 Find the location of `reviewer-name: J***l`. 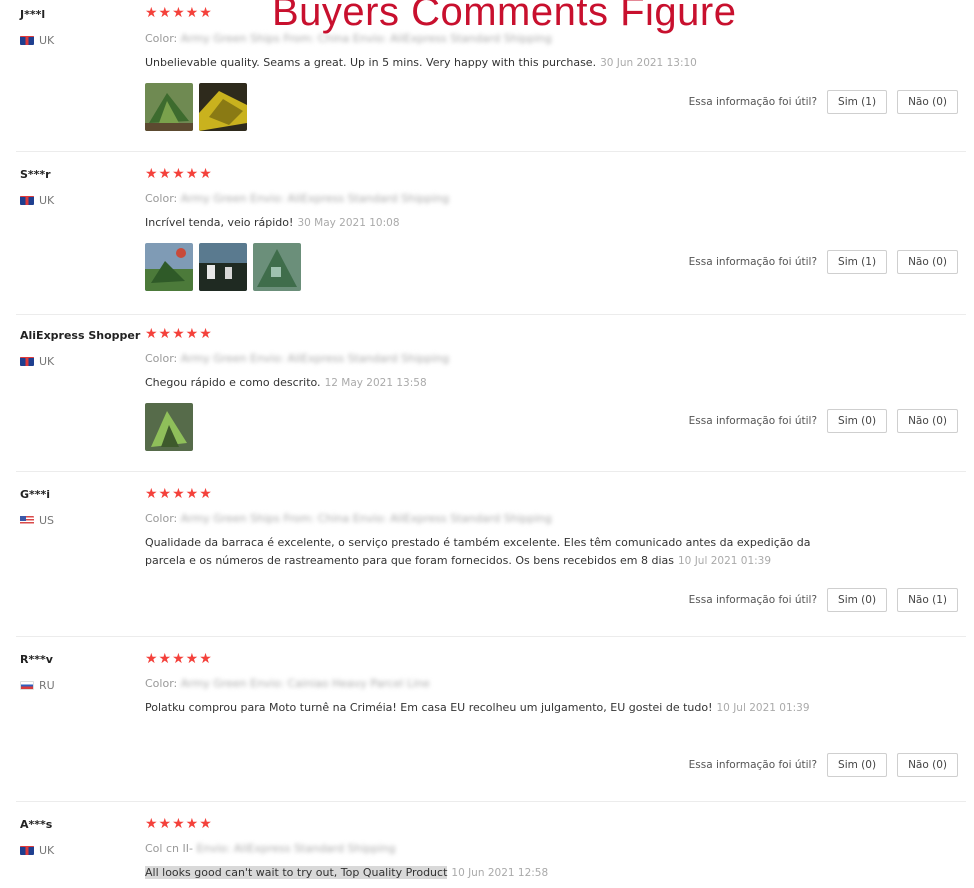

reviewer-name: J***l is located at coordinates (33, 14).